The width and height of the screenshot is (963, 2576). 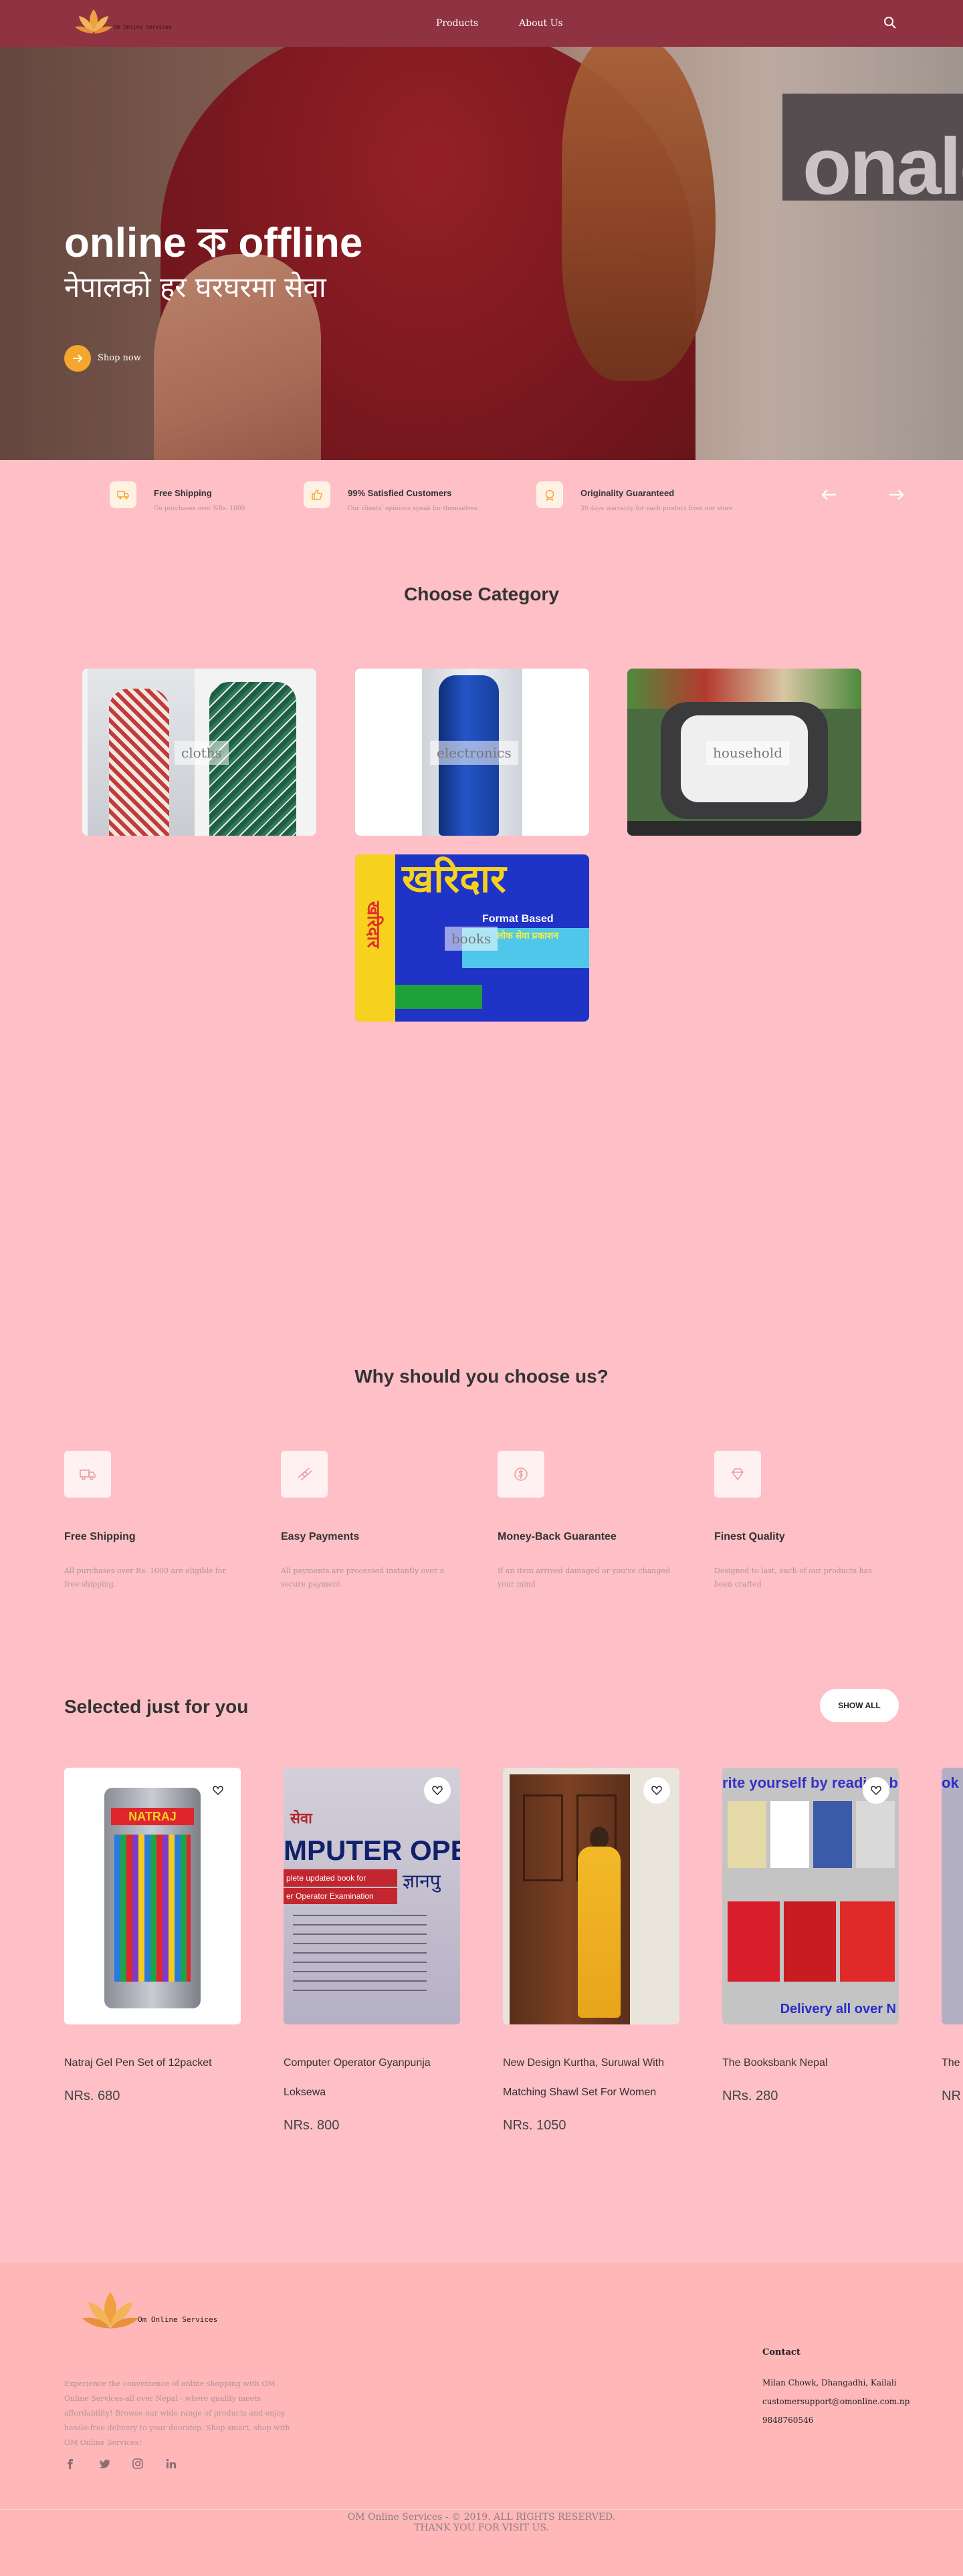 I want to click on category-card-cloths: cloths, so click(x=199, y=752).